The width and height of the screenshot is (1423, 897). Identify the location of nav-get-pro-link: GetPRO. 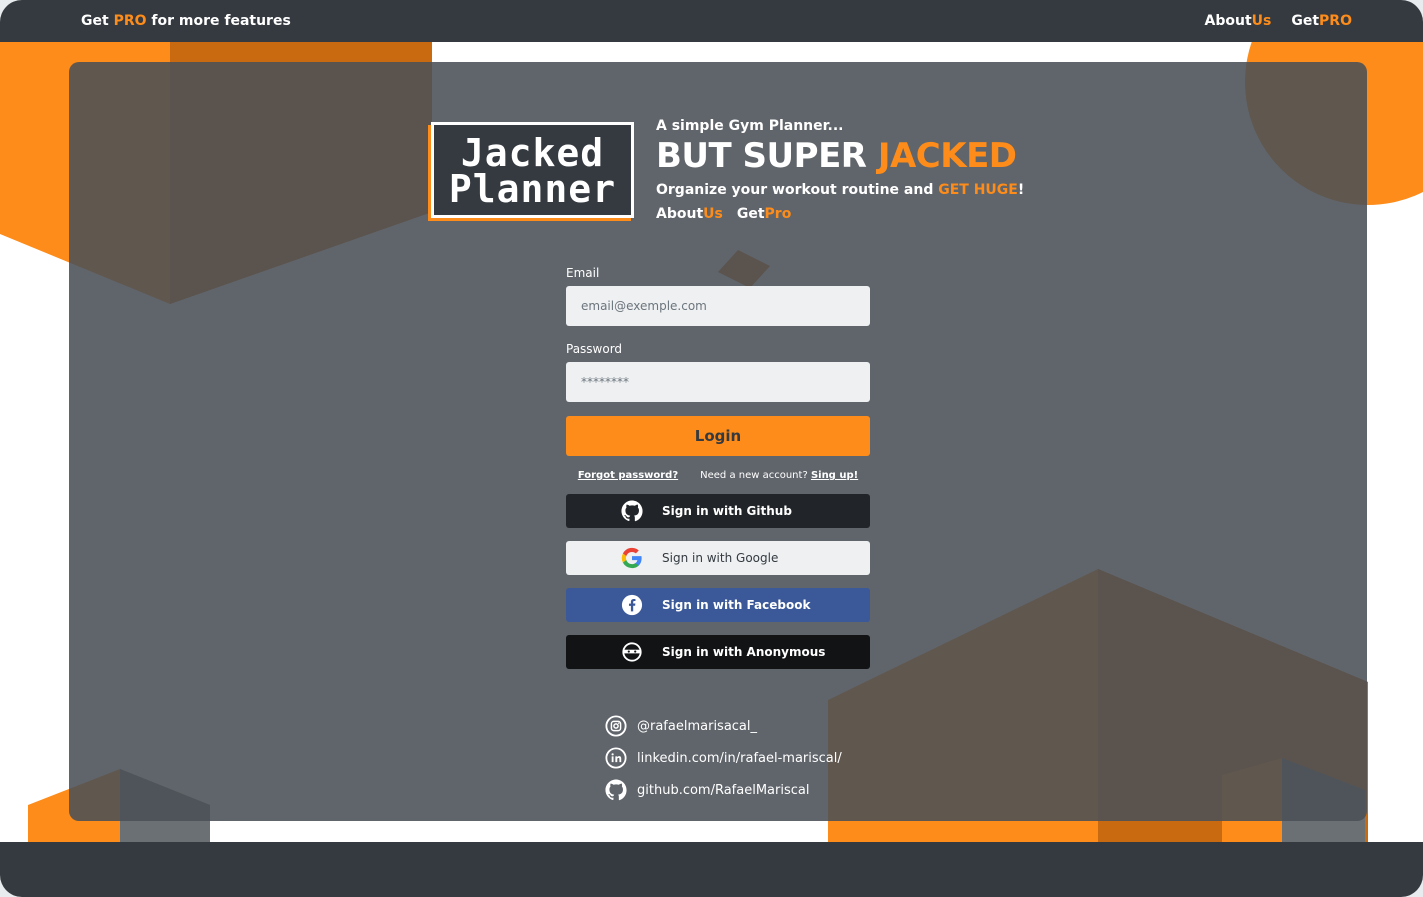
(1321, 21).